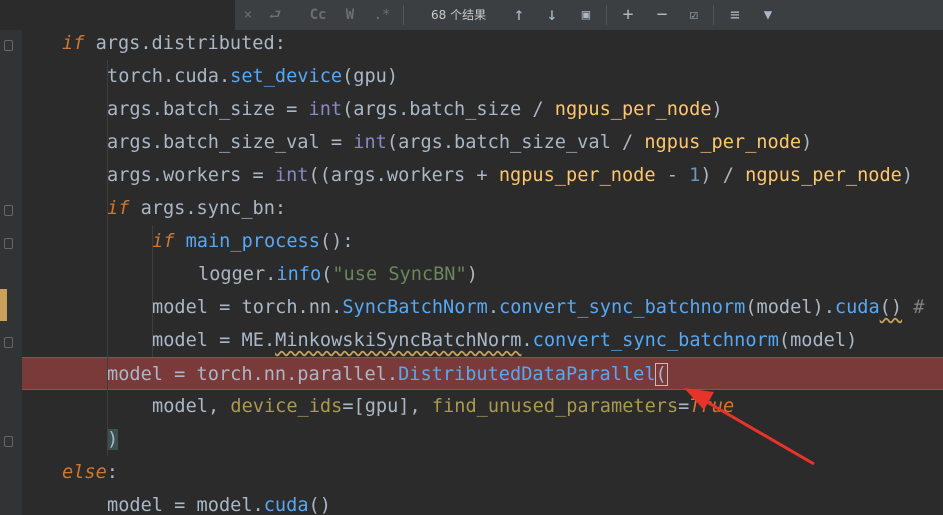 This screenshot has width=943, height=515. What do you see at coordinates (482, 208) in the screenshot?
I see `code-line-6: if args.sync_bn:` at bounding box center [482, 208].